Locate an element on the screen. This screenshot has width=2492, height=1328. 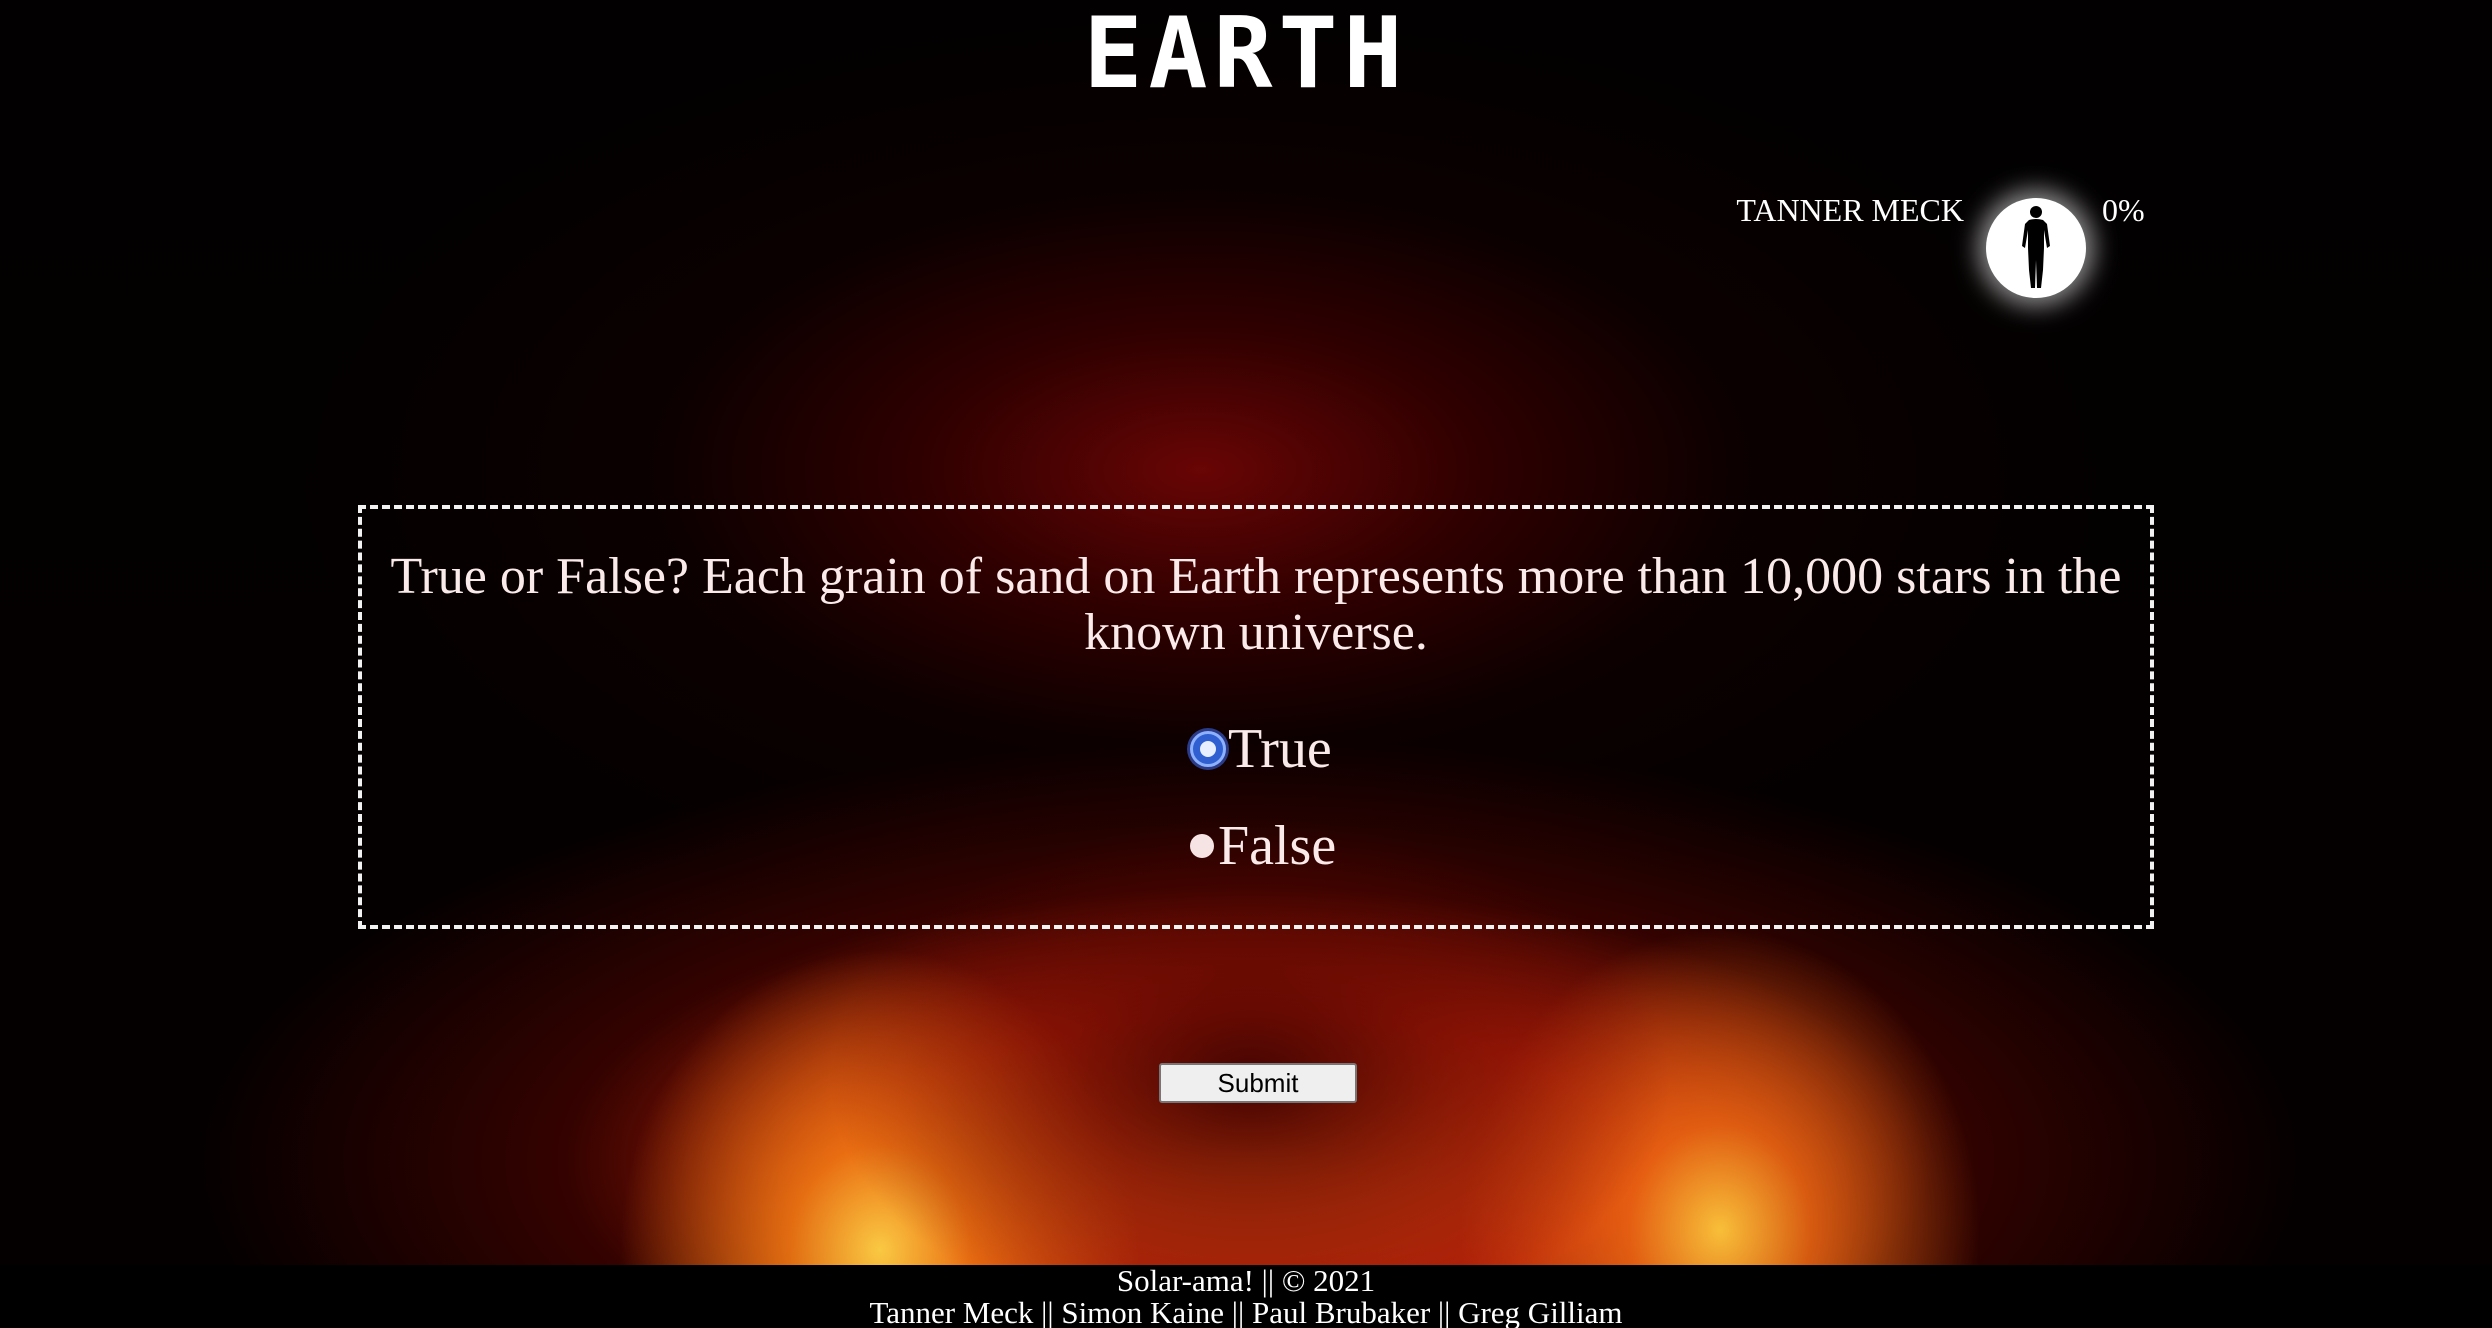
avatar is located at coordinates (2036, 248).